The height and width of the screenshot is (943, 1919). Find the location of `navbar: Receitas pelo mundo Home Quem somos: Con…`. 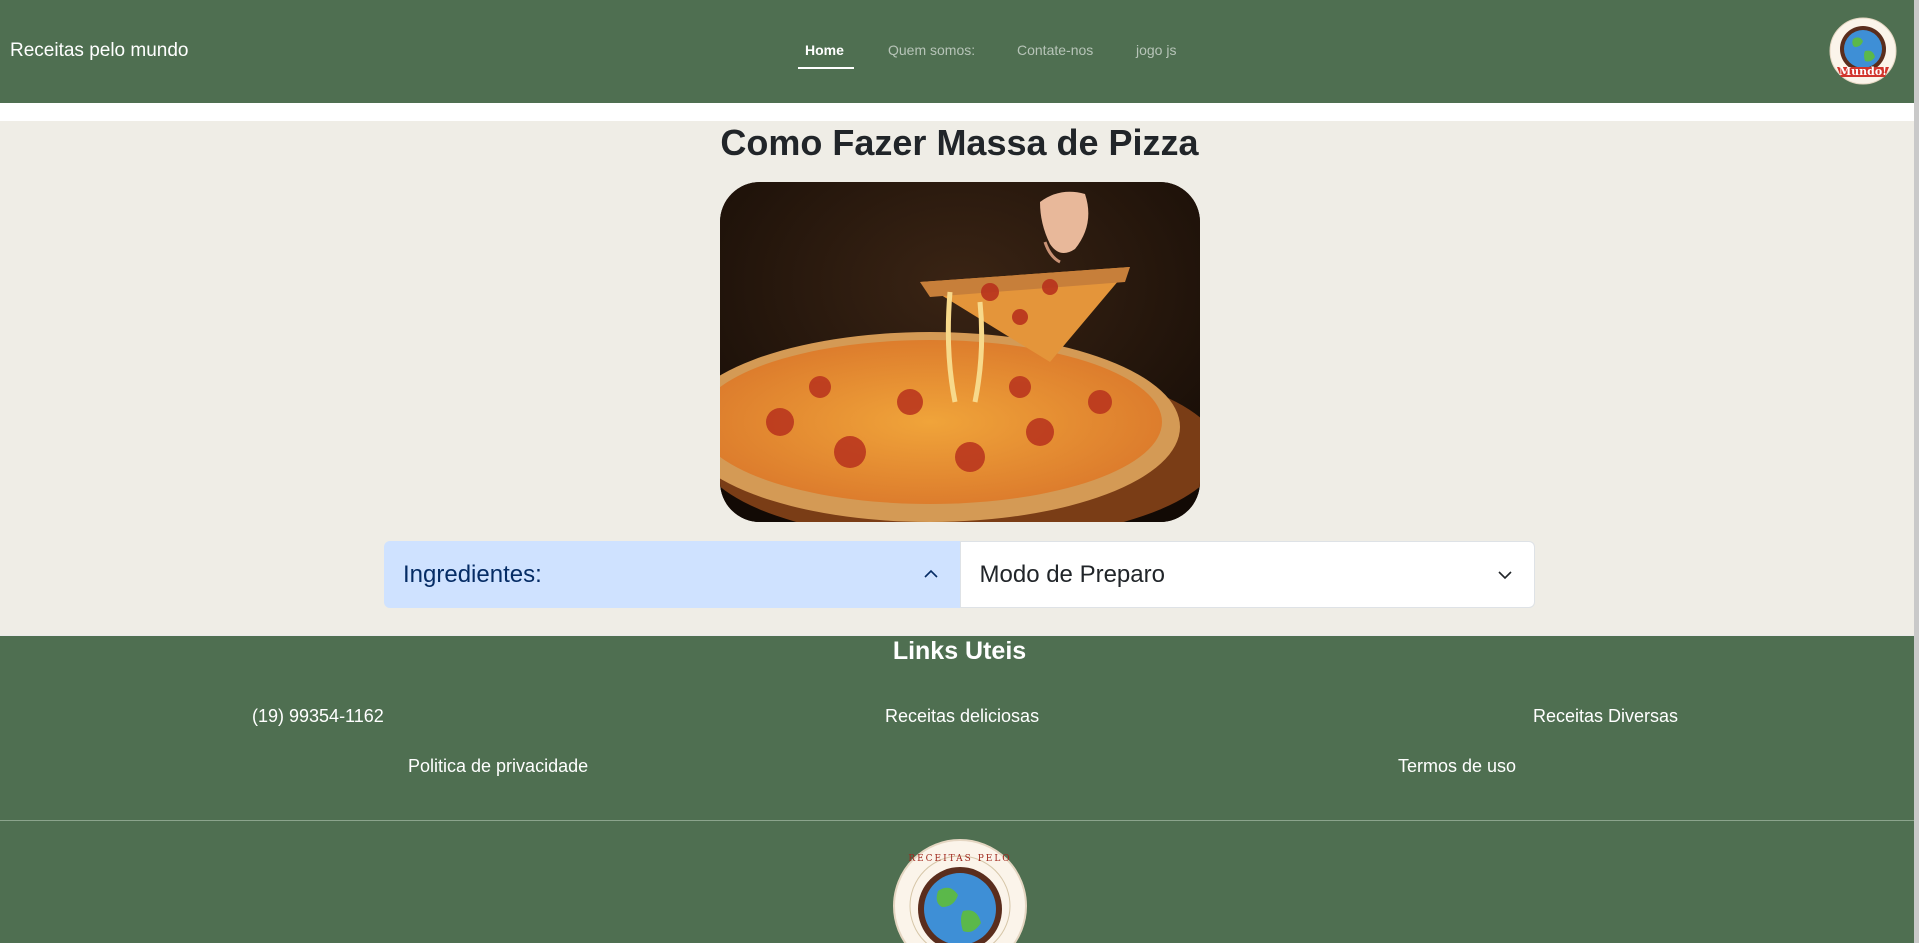

navbar: Receitas pelo mundo Home Quem somos: Con… is located at coordinates (959, 51).